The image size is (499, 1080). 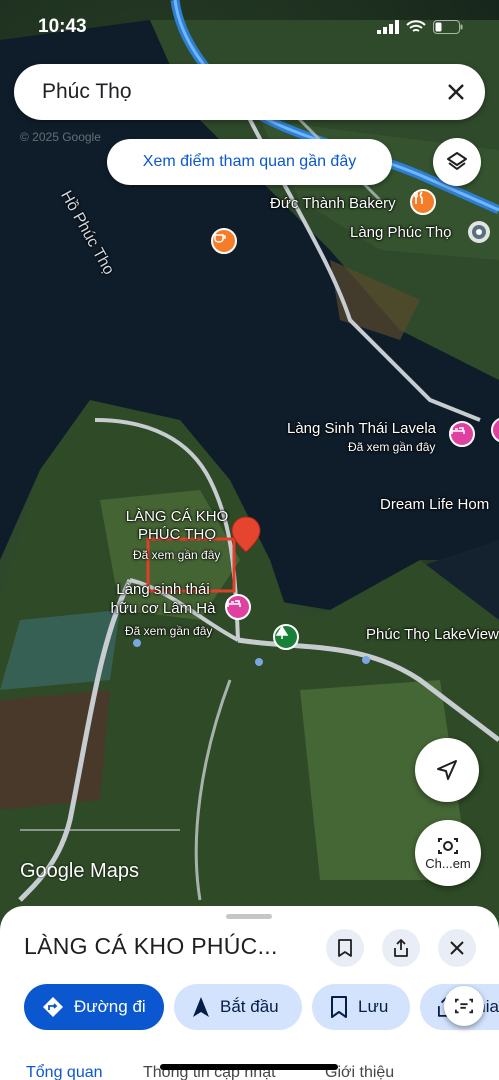 What do you see at coordinates (201, 1007) in the screenshot?
I see `navigation-icon` at bounding box center [201, 1007].